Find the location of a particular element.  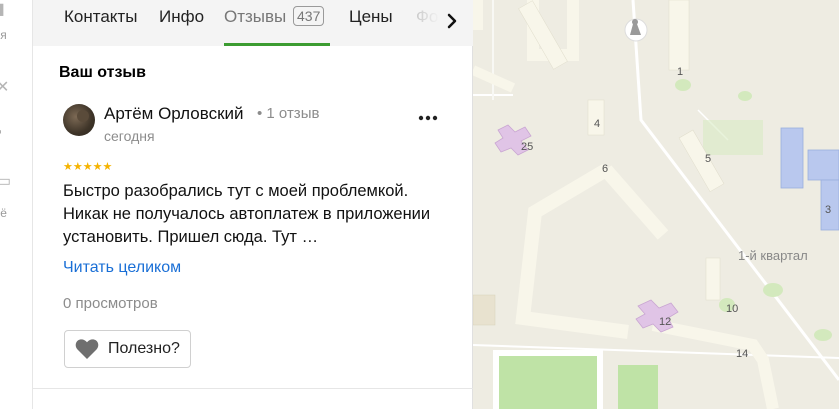

tabs-next-button is located at coordinates (453, 21).